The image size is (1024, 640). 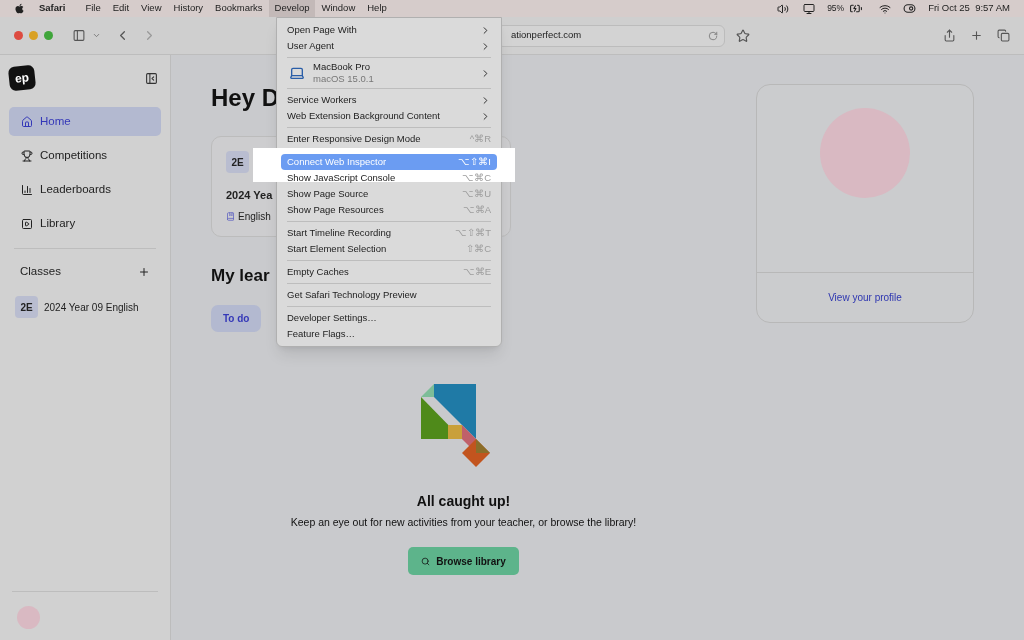 I want to click on menu-item: User Agent, so click(x=389, y=46).